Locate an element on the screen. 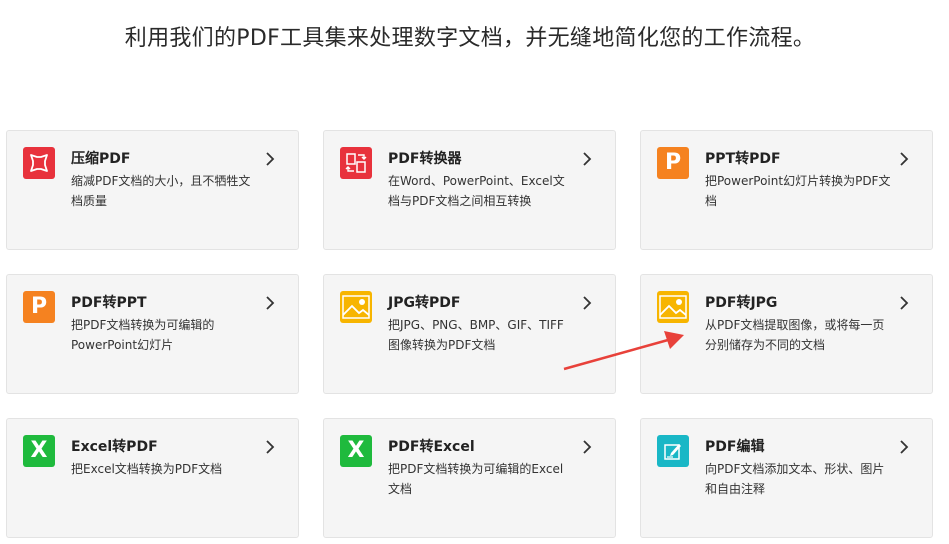 The height and width of the screenshot is (544, 949). card-description: 在Word、PowerPoint、Excel文档与PDF文档之间相互转换 is located at coordinates (476, 191).